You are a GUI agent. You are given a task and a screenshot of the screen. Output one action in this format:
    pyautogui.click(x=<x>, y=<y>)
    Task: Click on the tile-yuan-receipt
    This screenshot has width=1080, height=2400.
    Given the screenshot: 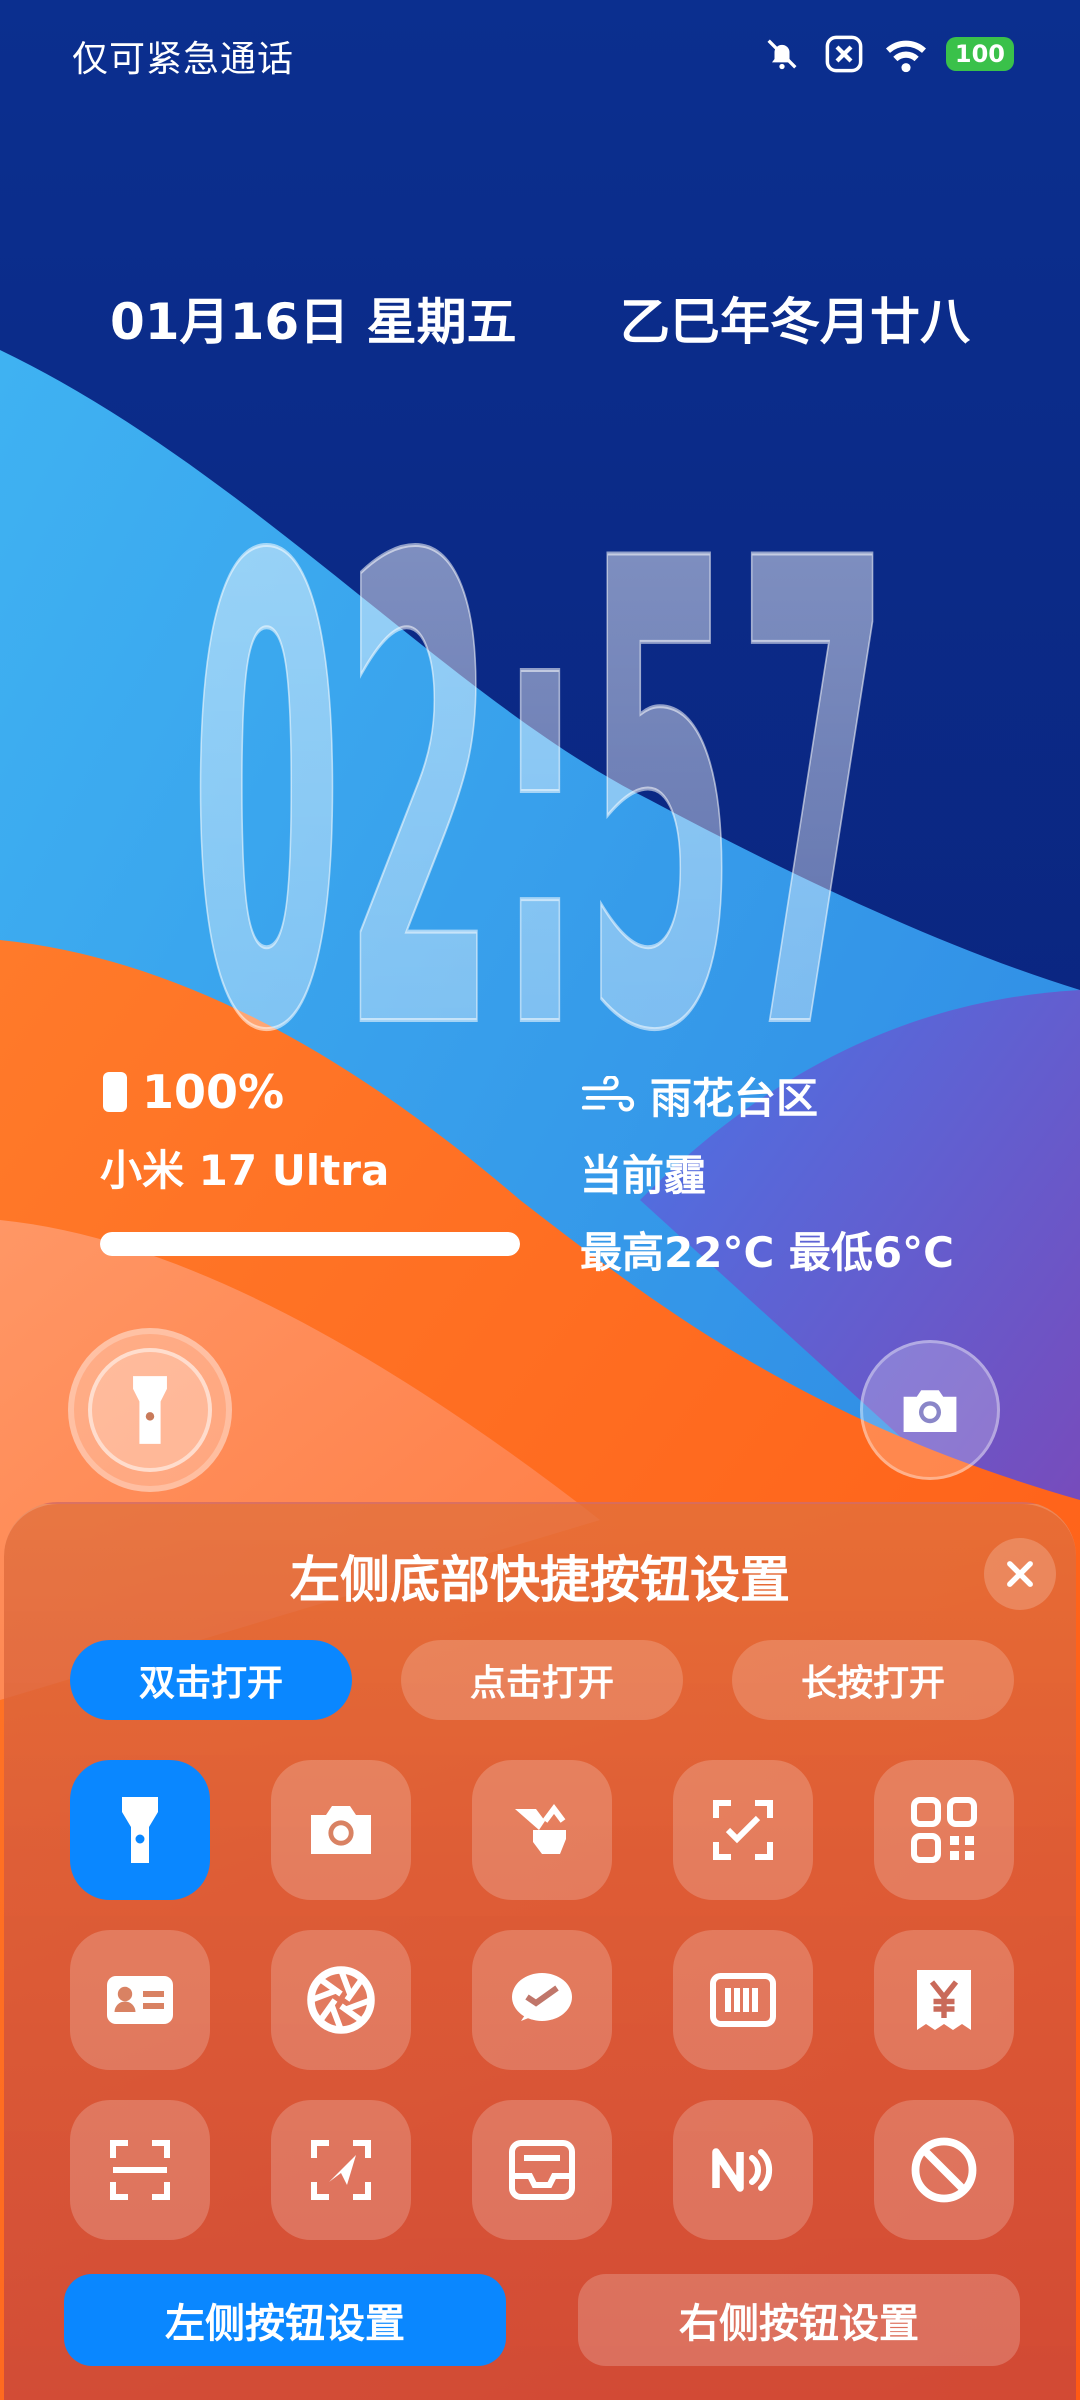 What is the action you would take?
    pyautogui.click(x=944, y=2000)
    